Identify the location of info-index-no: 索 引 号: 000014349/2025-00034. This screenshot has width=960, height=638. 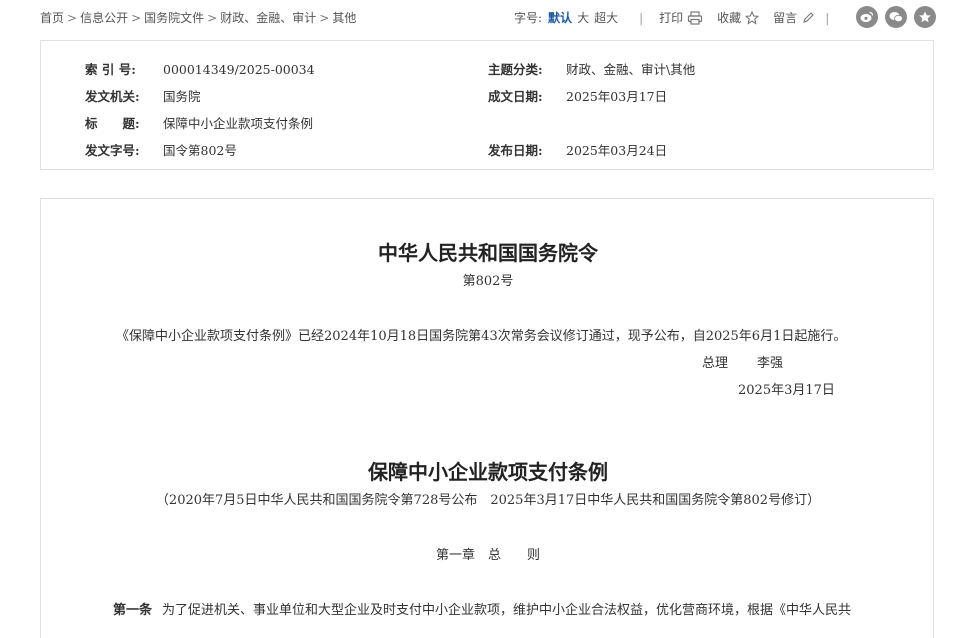
(200, 68).